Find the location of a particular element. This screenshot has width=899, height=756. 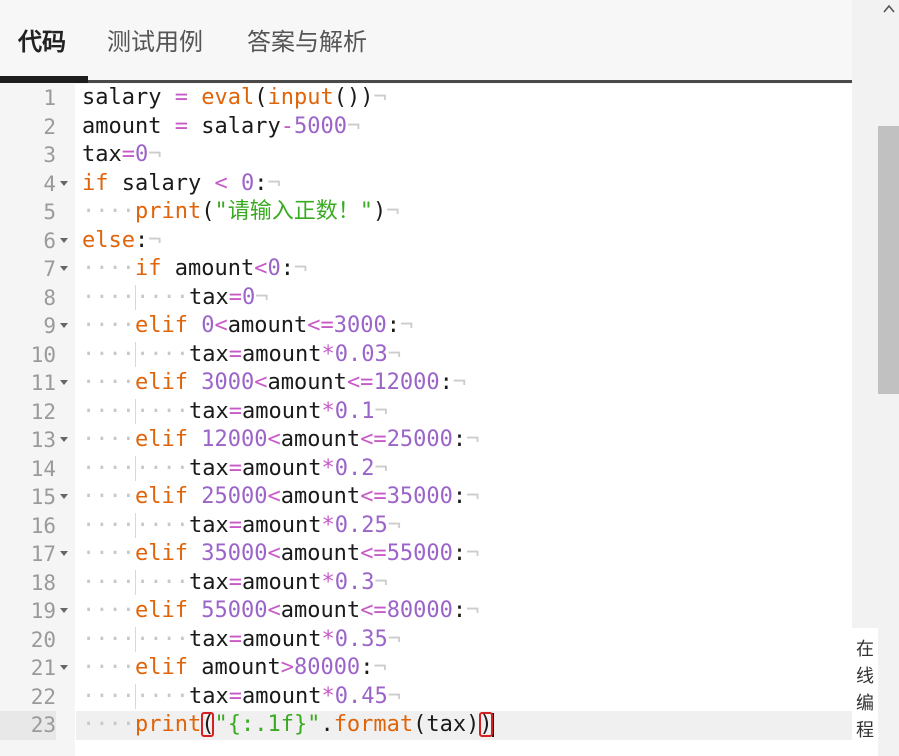

code-line: 21 ····elif amount>80000:¬ is located at coordinates (426, 668).